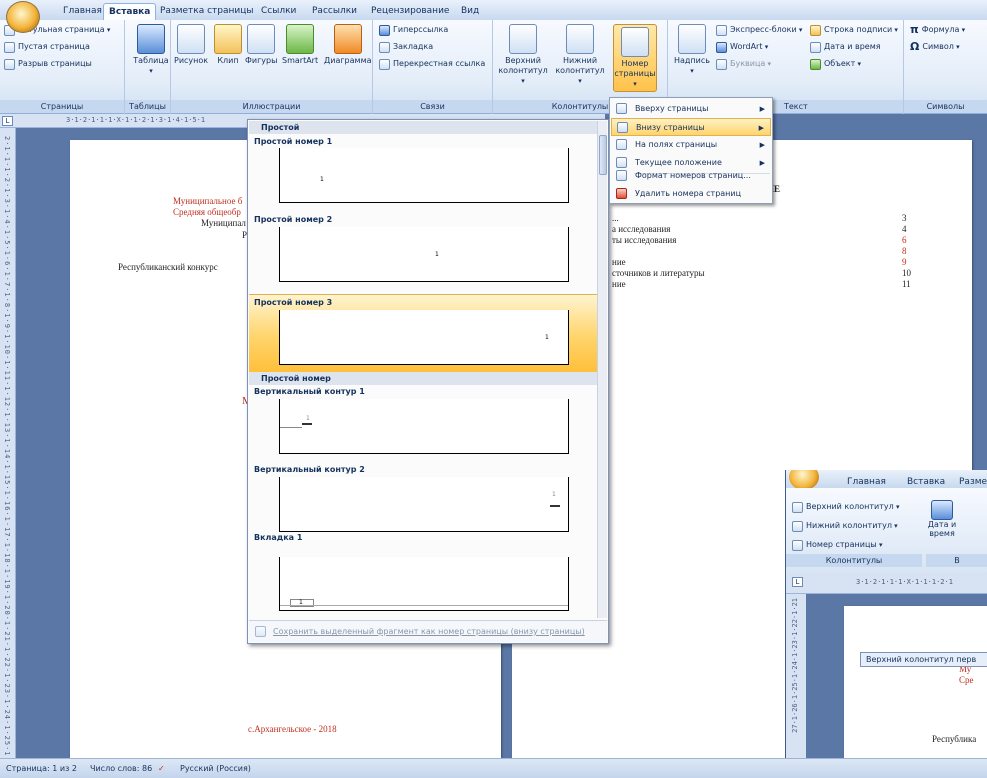  Describe the element at coordinates (914, 29) in the screenshot. I see `pi-icon: π` at that location.